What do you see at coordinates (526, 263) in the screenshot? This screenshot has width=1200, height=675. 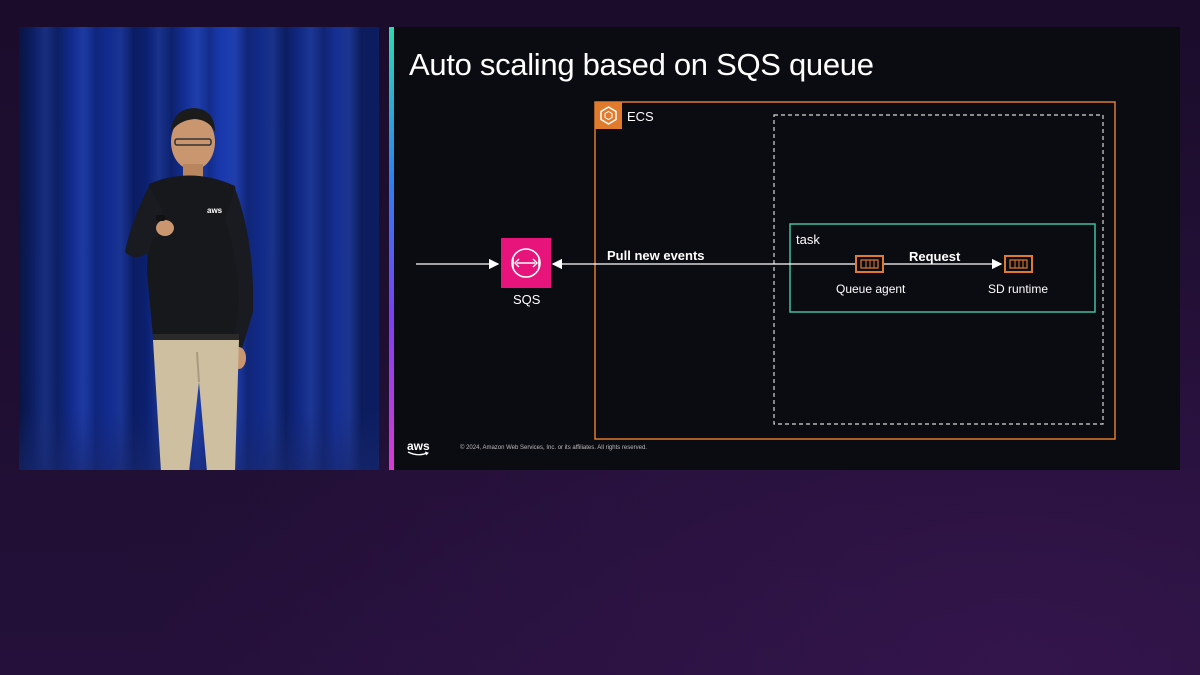 I see `sqs-icon` at bounding box center [526, 263].